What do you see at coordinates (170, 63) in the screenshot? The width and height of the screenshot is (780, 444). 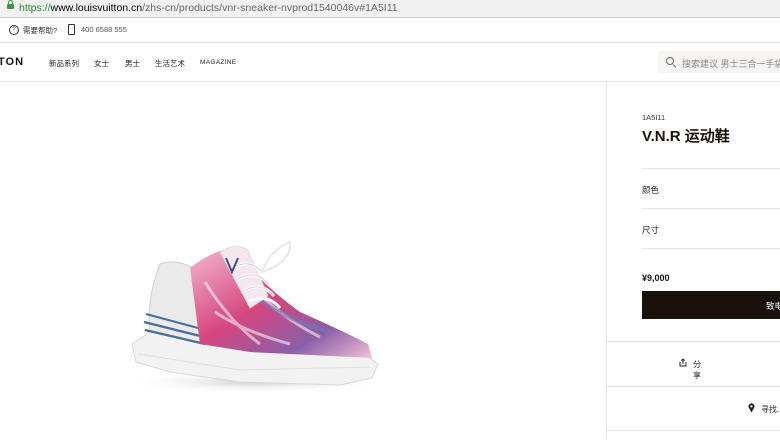 I see `nav-item-art-of-living: 生活艺术` at bounding box center [170, 63].